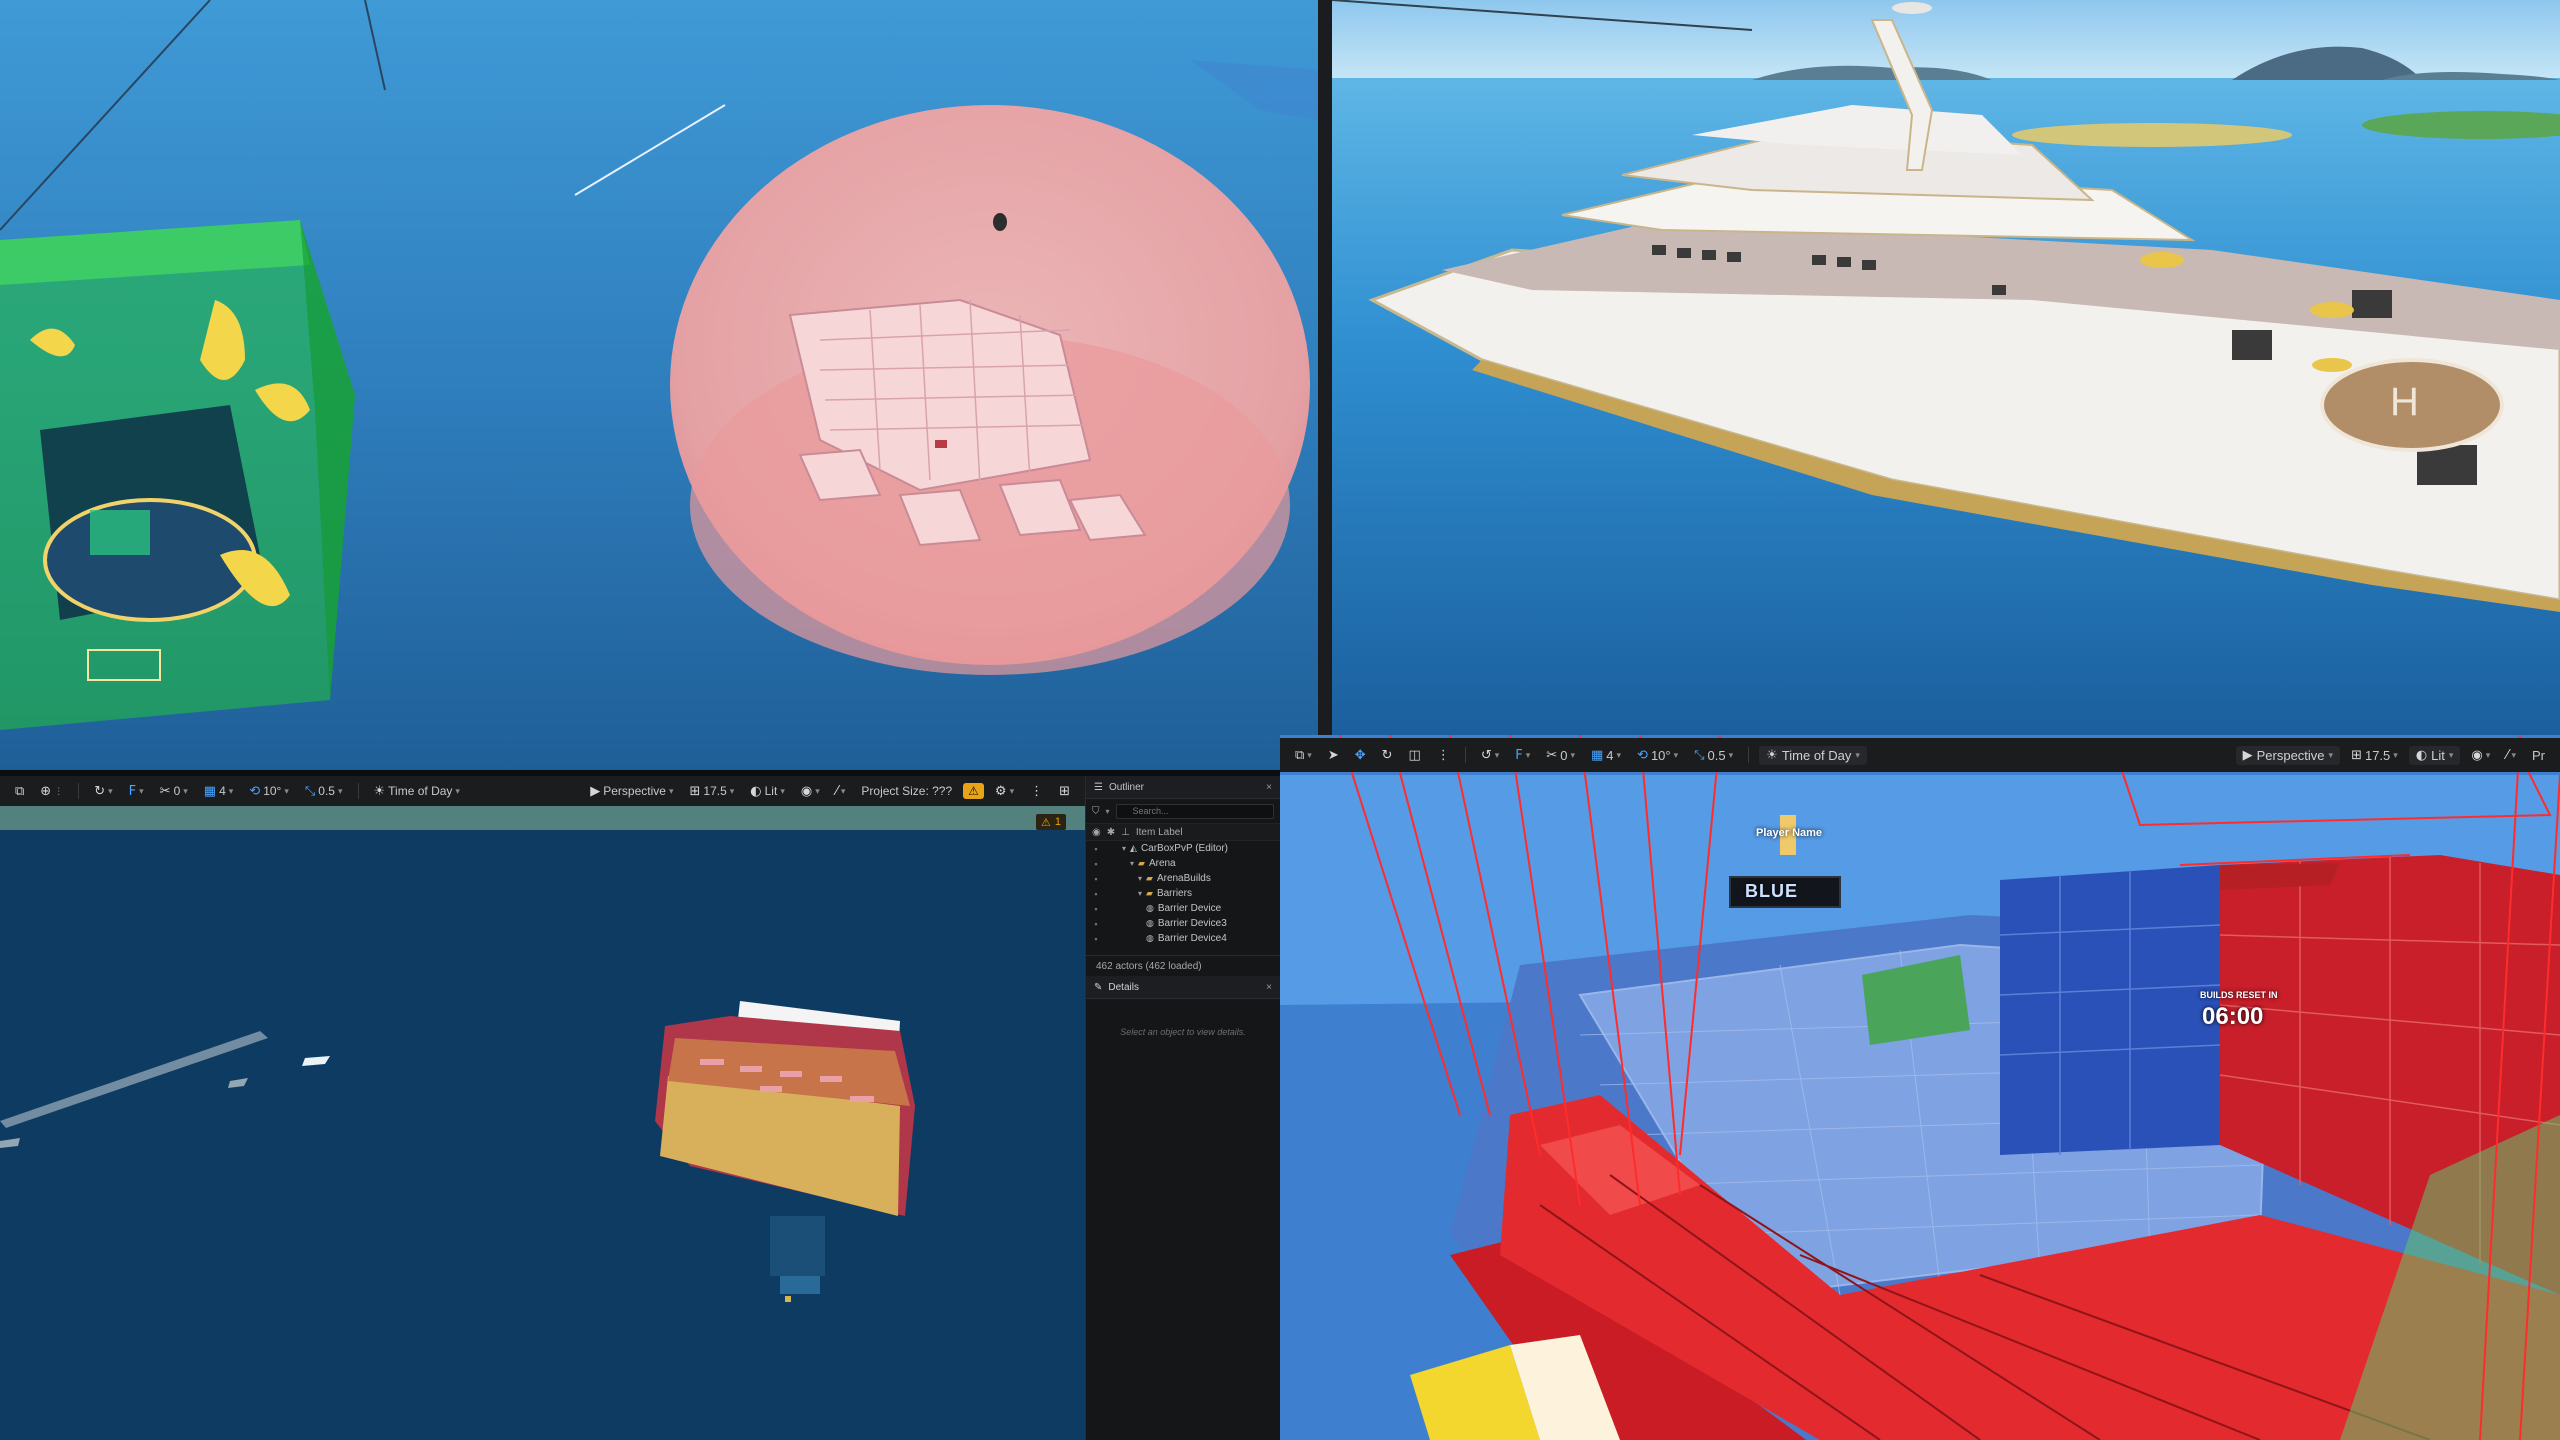 The image size is (2560, 1440). I want to click on outliner-row: ▪ ▾ ◭ CarBoxPvP (Editor), so click(1183, 848).